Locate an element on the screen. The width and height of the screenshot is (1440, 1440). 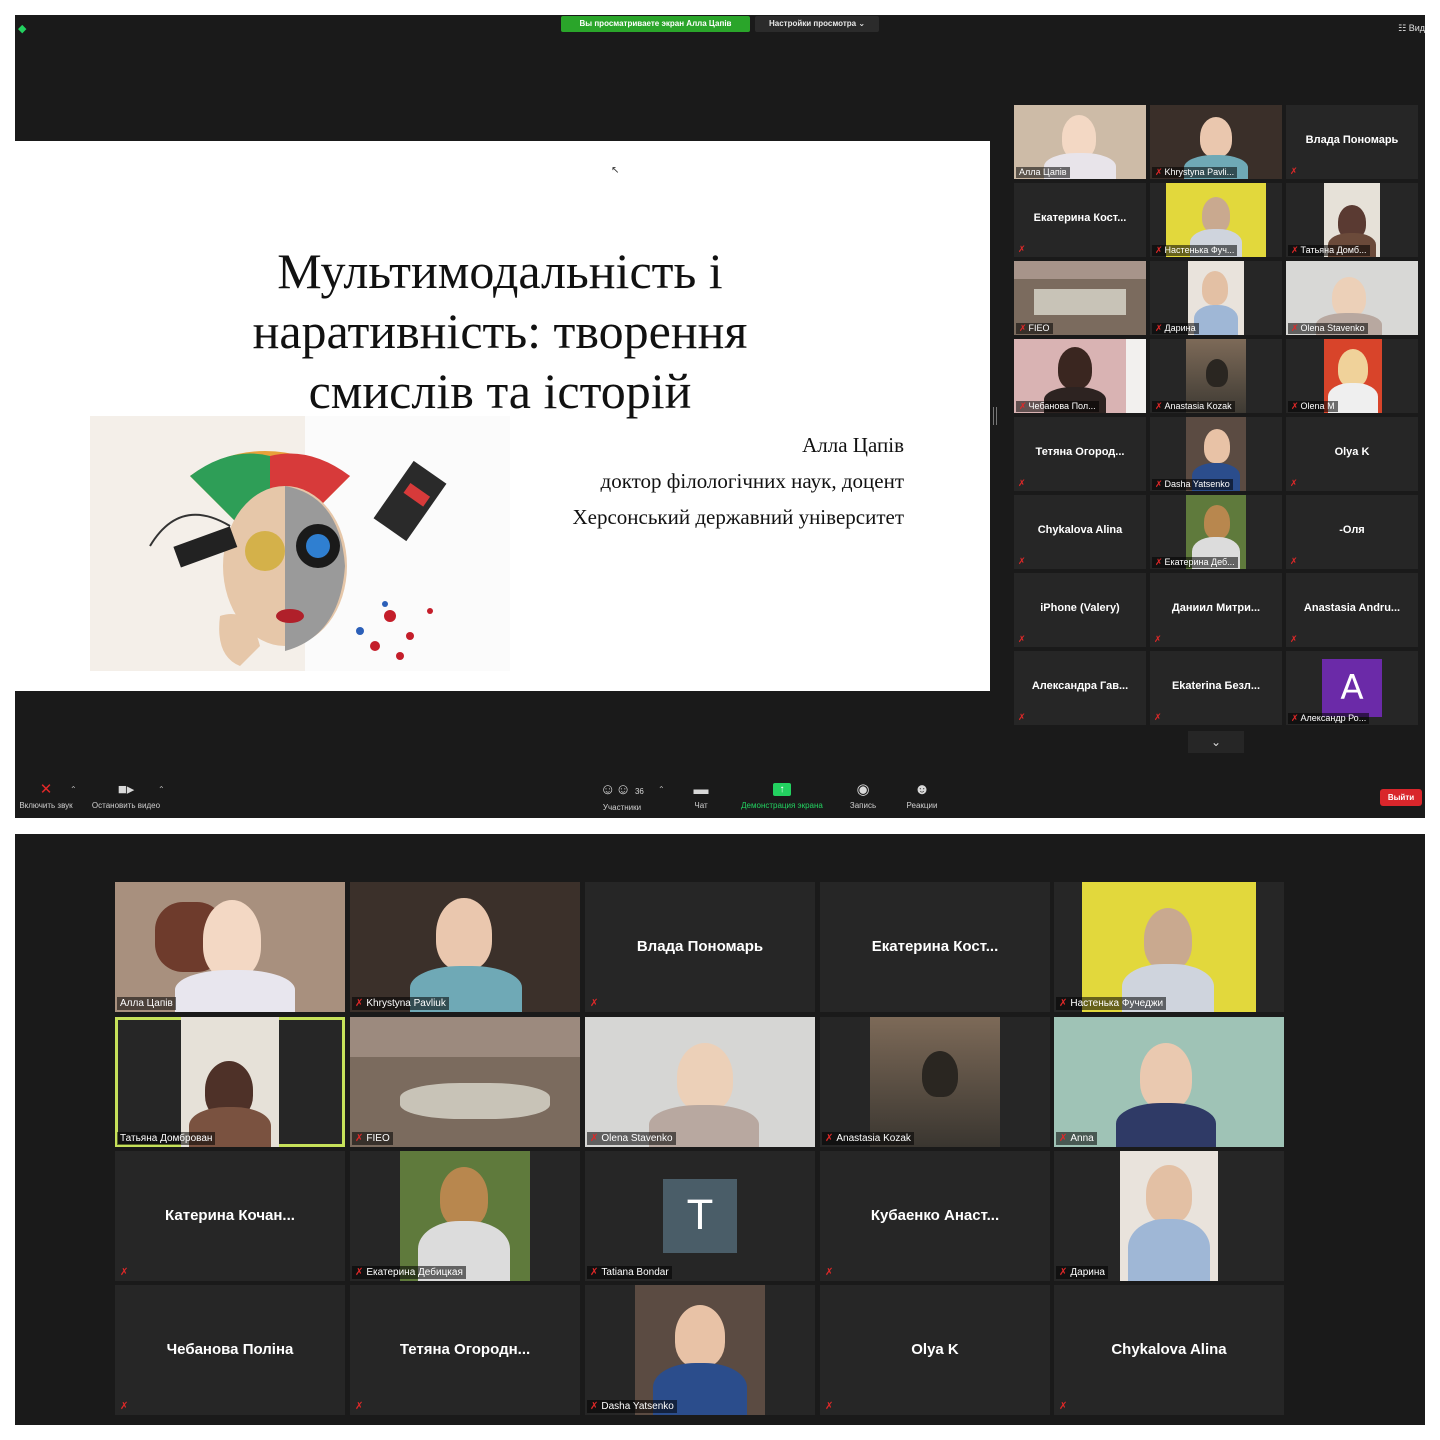
video-options-caret: ⌃ is located at coordinates (161, 789).